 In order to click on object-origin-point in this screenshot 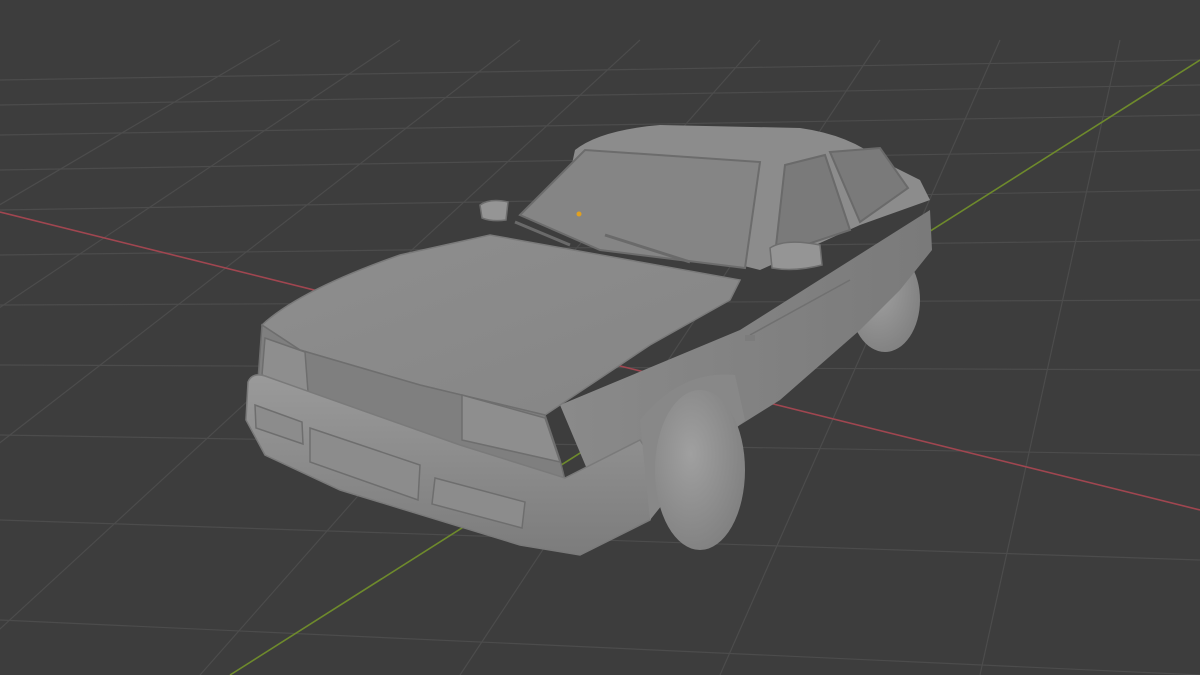, I will do `click(579, 214)`.